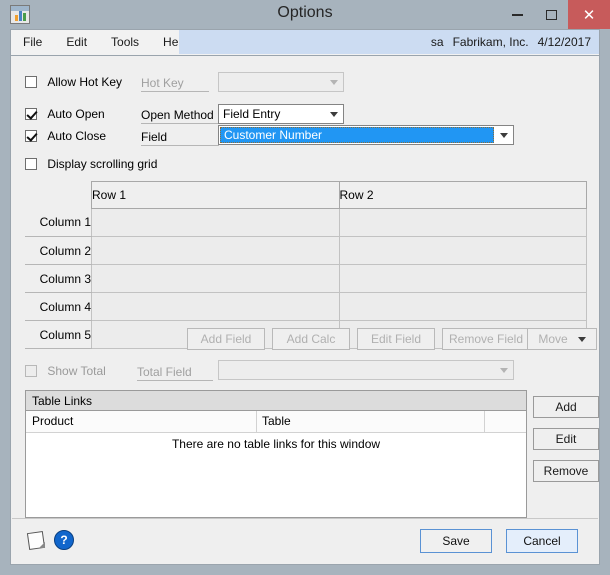 Image resolution: width=610 pixels, height=575 pixels. What do you see at coordinates (215, 195) in the screenshot?
I see `grid-column-header-1: Row 1` at bounding box center [215, 195].